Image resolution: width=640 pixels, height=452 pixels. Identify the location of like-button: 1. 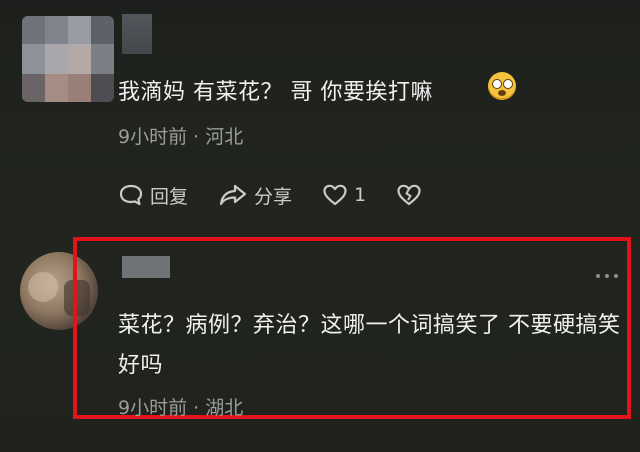
(344, 195).